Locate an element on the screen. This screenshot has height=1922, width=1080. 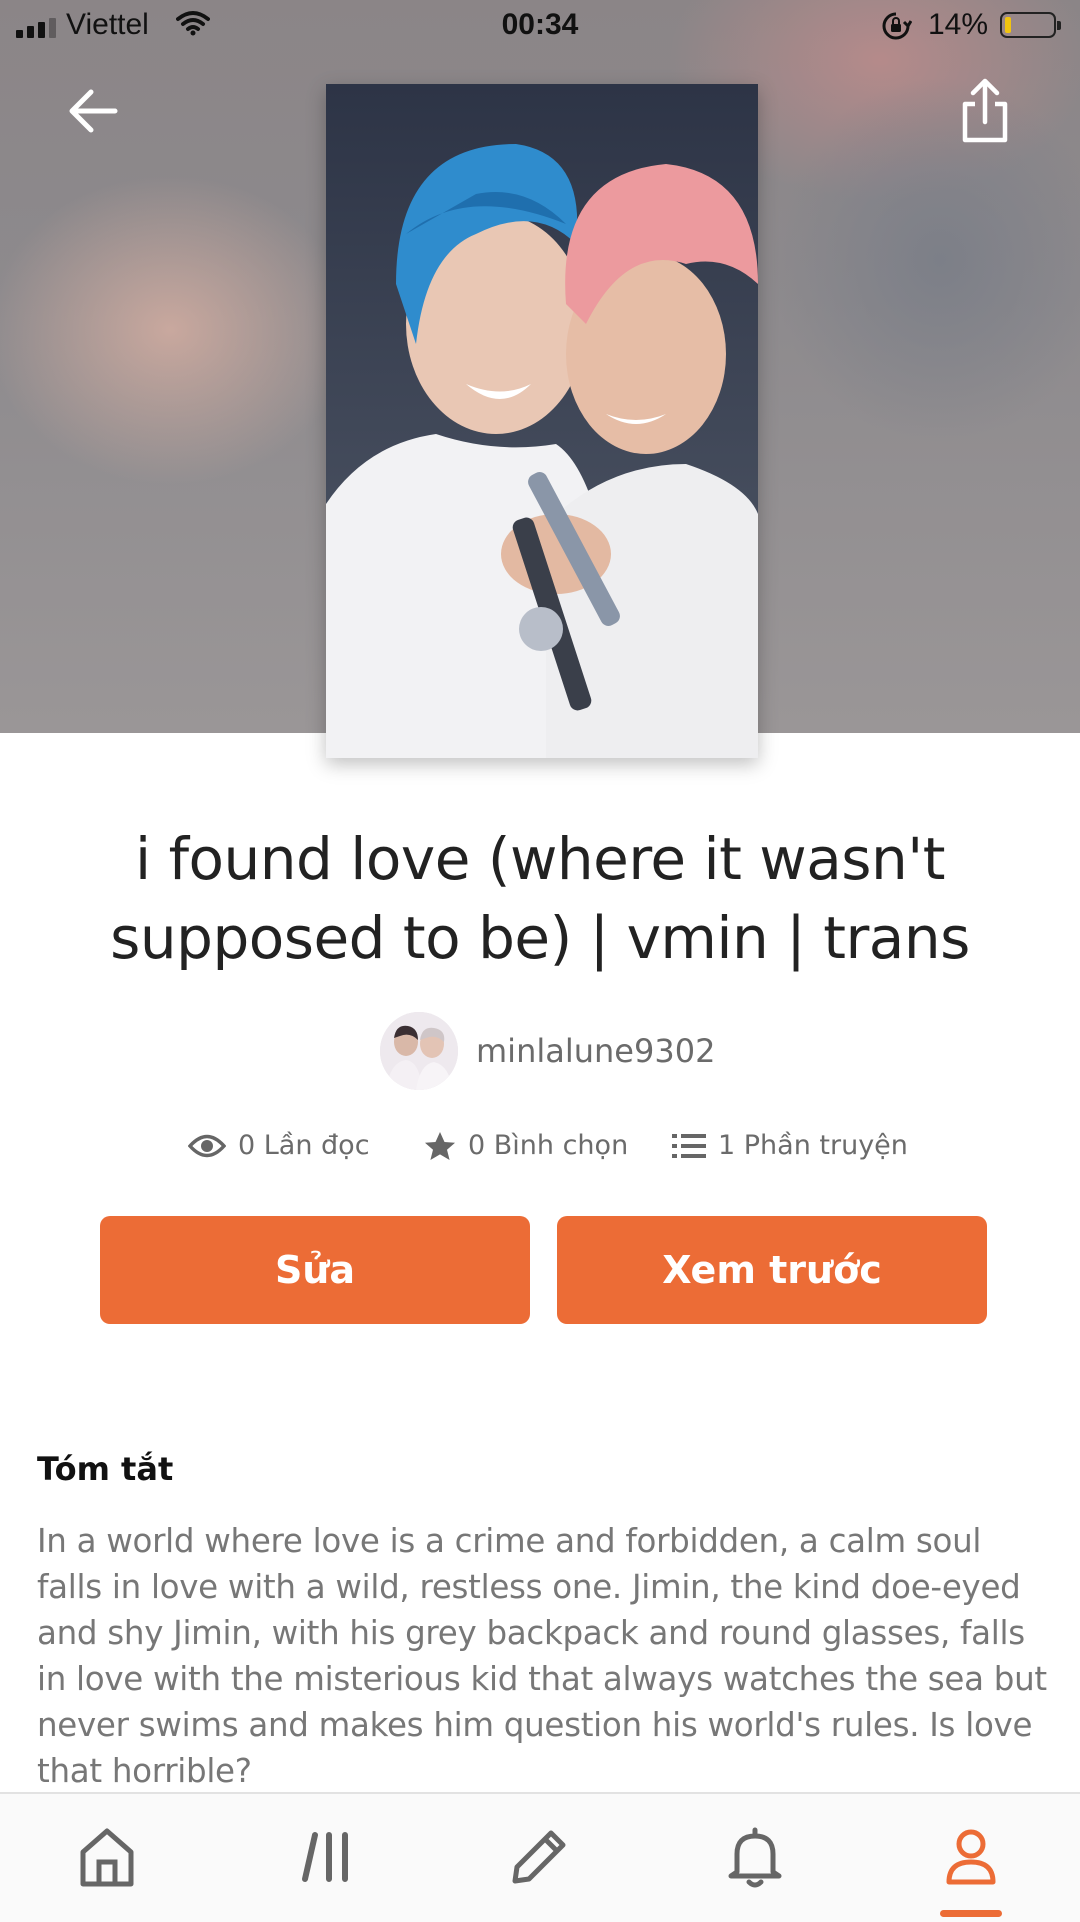
story-stats: 0 Lần đọc 0 Bình chọn 1 Phần truyện is located at coordinates (540, 1153).